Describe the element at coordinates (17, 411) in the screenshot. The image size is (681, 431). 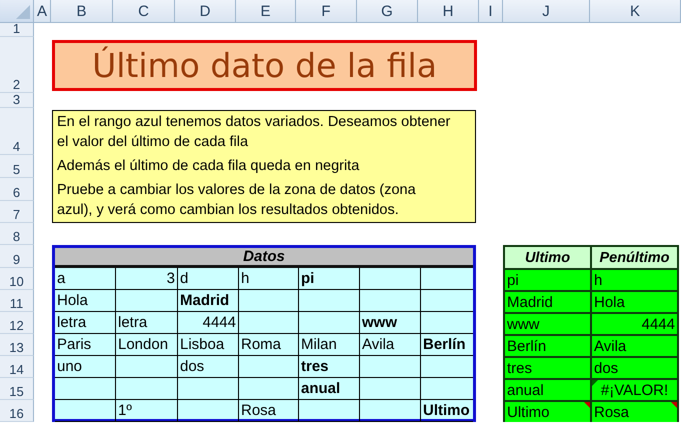
I see `row-header: 16` at that location.